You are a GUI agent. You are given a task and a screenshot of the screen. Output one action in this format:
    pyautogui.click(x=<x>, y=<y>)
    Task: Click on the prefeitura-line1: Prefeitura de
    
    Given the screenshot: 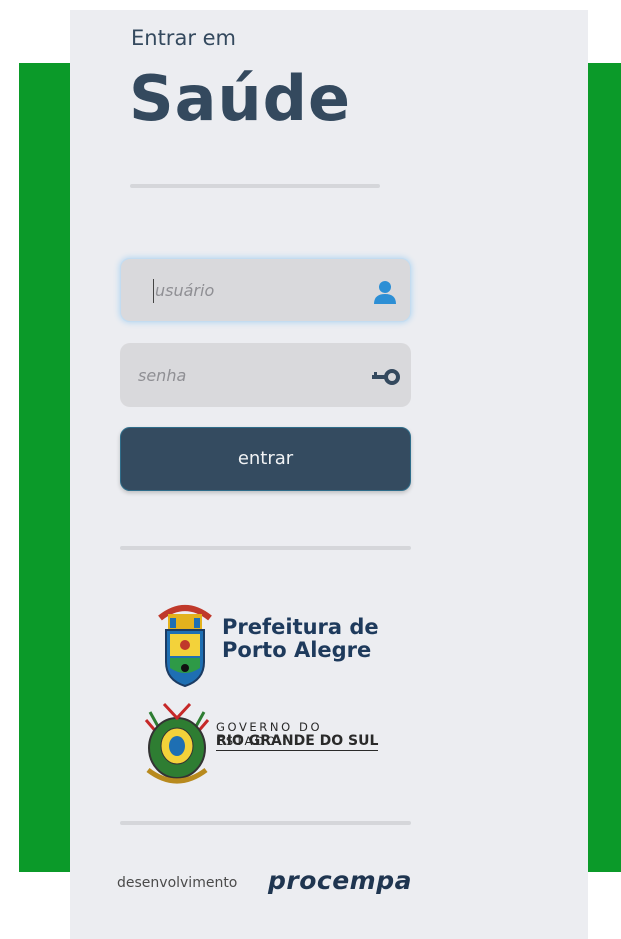 What is the action you would take?
    pyautogui.click(x=300, y=627)
    